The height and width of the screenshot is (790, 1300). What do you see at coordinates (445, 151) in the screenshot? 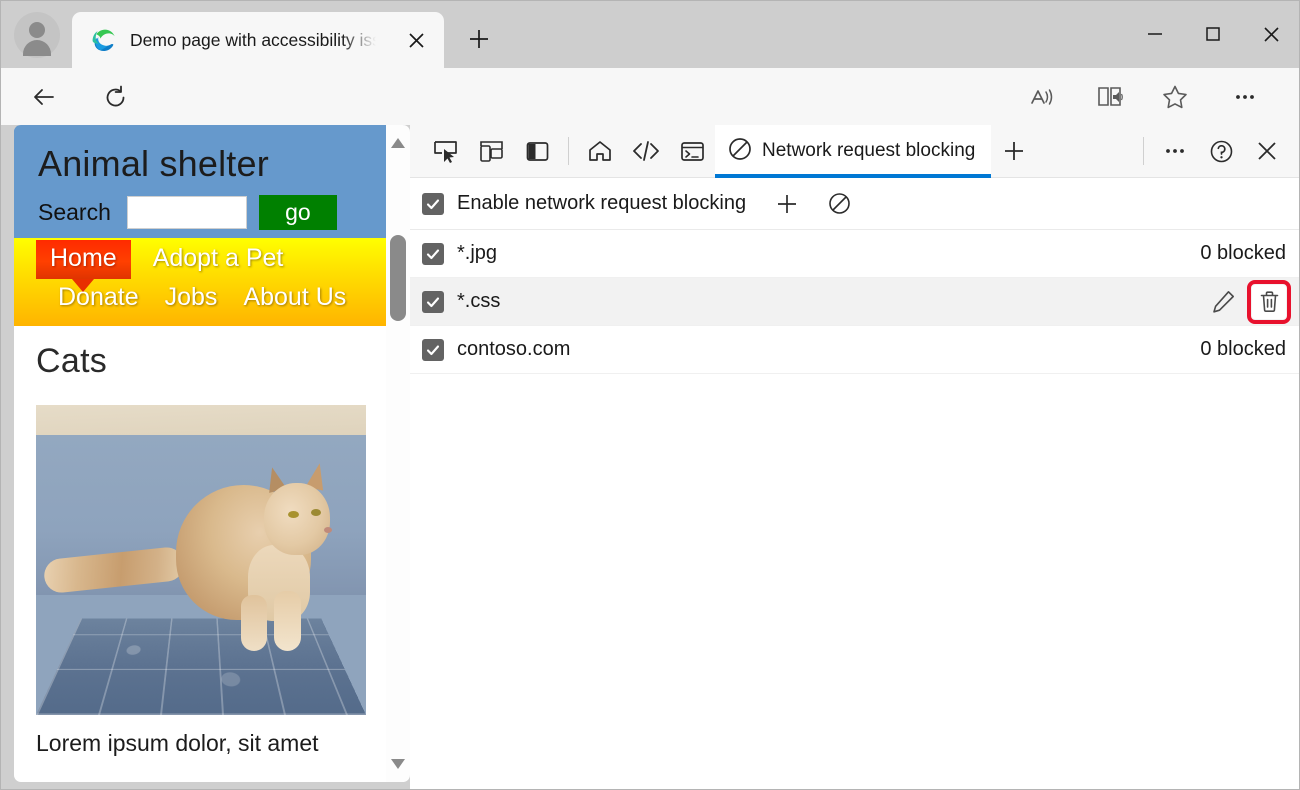
I see `inspect-element-icon` at bounding box center [445, 151].